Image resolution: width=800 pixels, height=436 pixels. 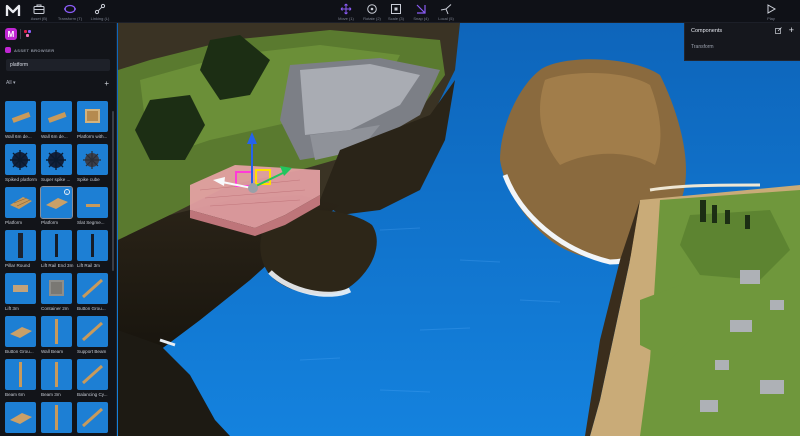 What do you see at coordinates (21, 179) in the screenshot?
I see `asset-name: Spiked platform` at bounding box center [21, 179].